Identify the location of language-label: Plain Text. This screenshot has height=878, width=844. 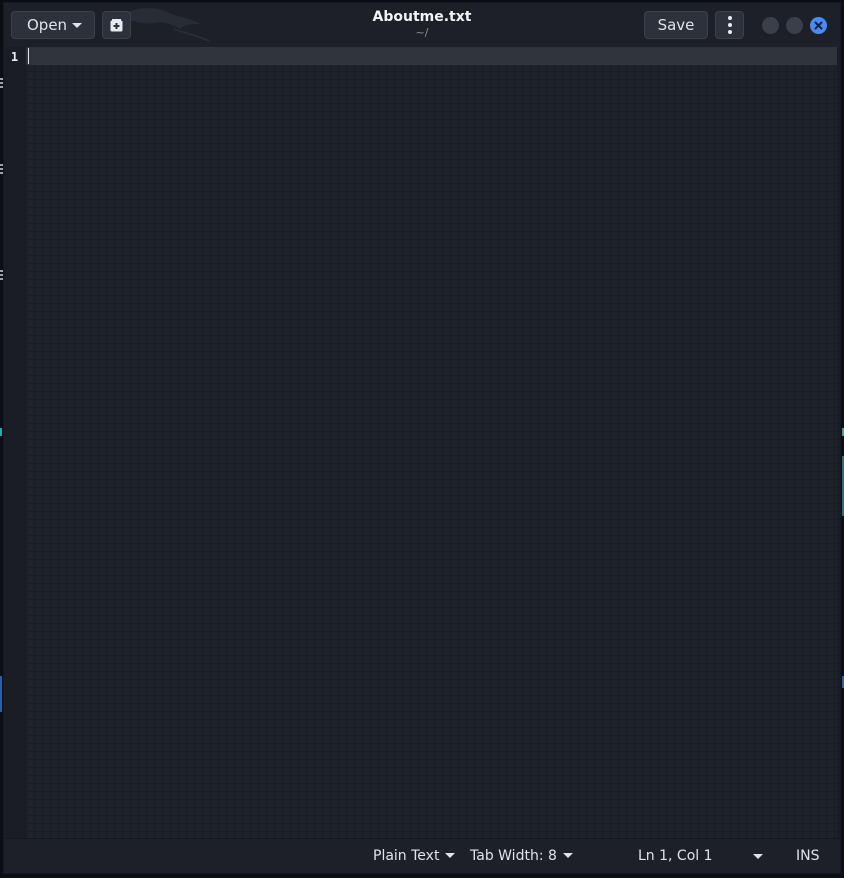
(406, 856).